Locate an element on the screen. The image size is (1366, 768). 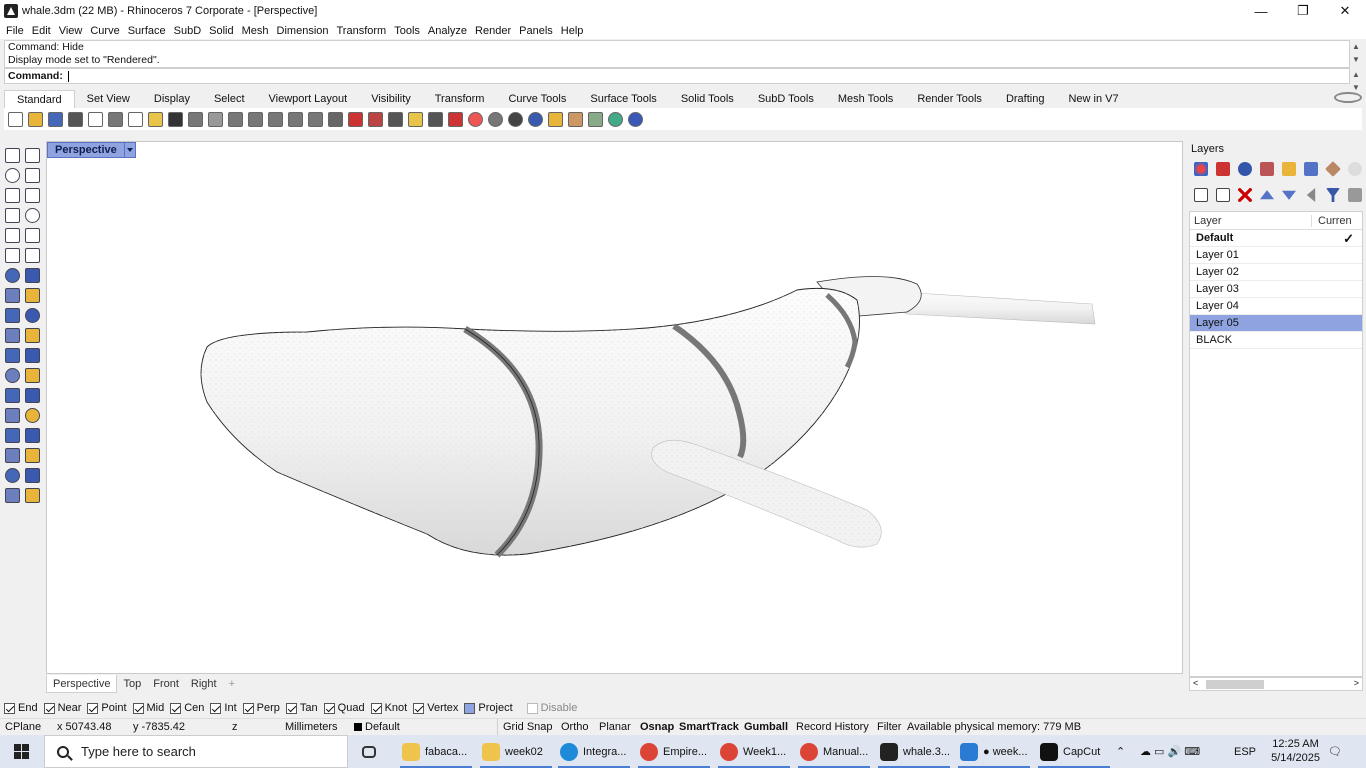
tab-right: Right is located at coordinates (204, 684).